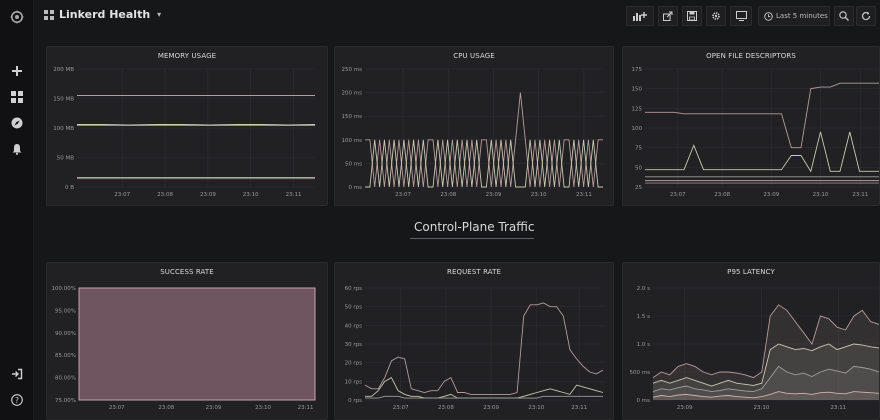 Image resolution: width=880 pixels, height=420 pixels. Describe the element at coordinates (474, 227) in the screenshot. I see `row-title: Control-Plane Traffic` at that location.